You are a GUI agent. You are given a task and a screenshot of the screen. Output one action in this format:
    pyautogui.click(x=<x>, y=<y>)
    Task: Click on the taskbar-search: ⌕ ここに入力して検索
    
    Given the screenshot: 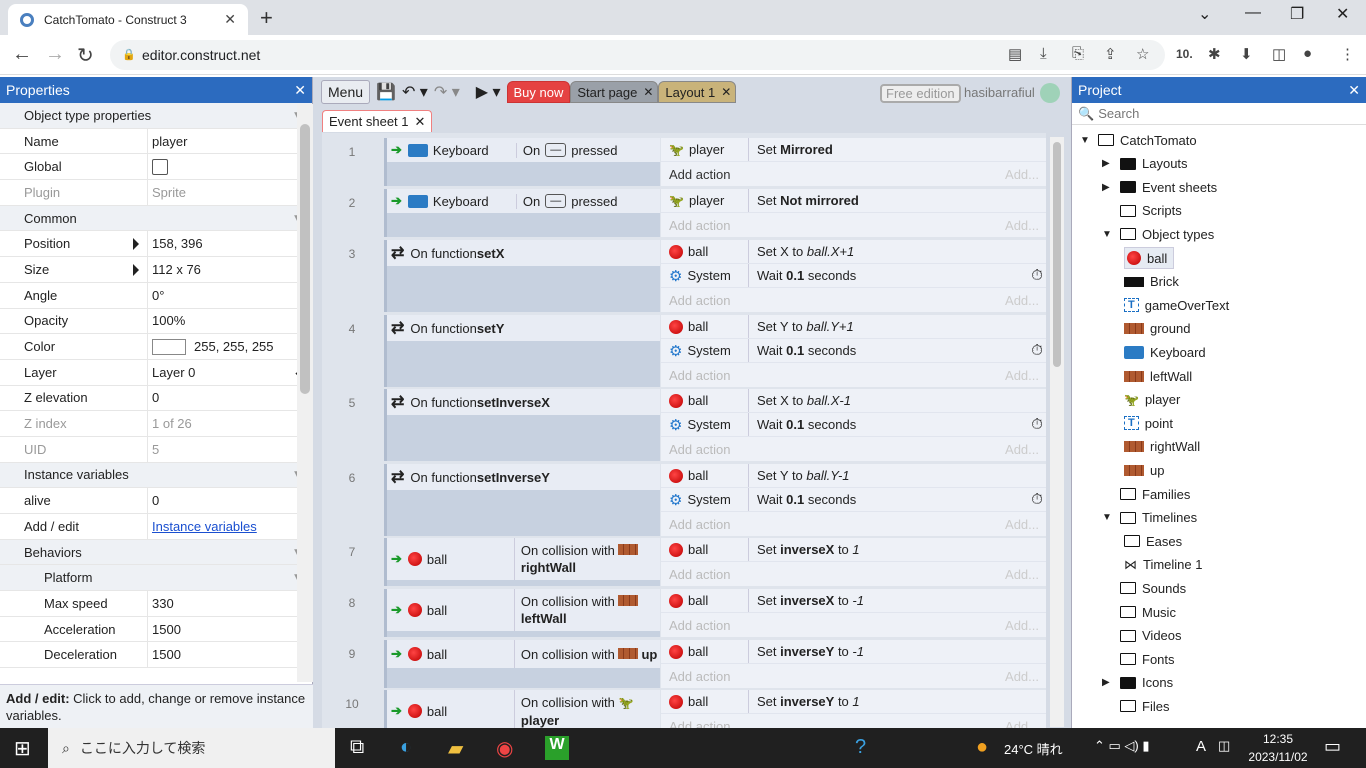 What is the action you would take?
    pyautogui.click(x=191, y=748)
    